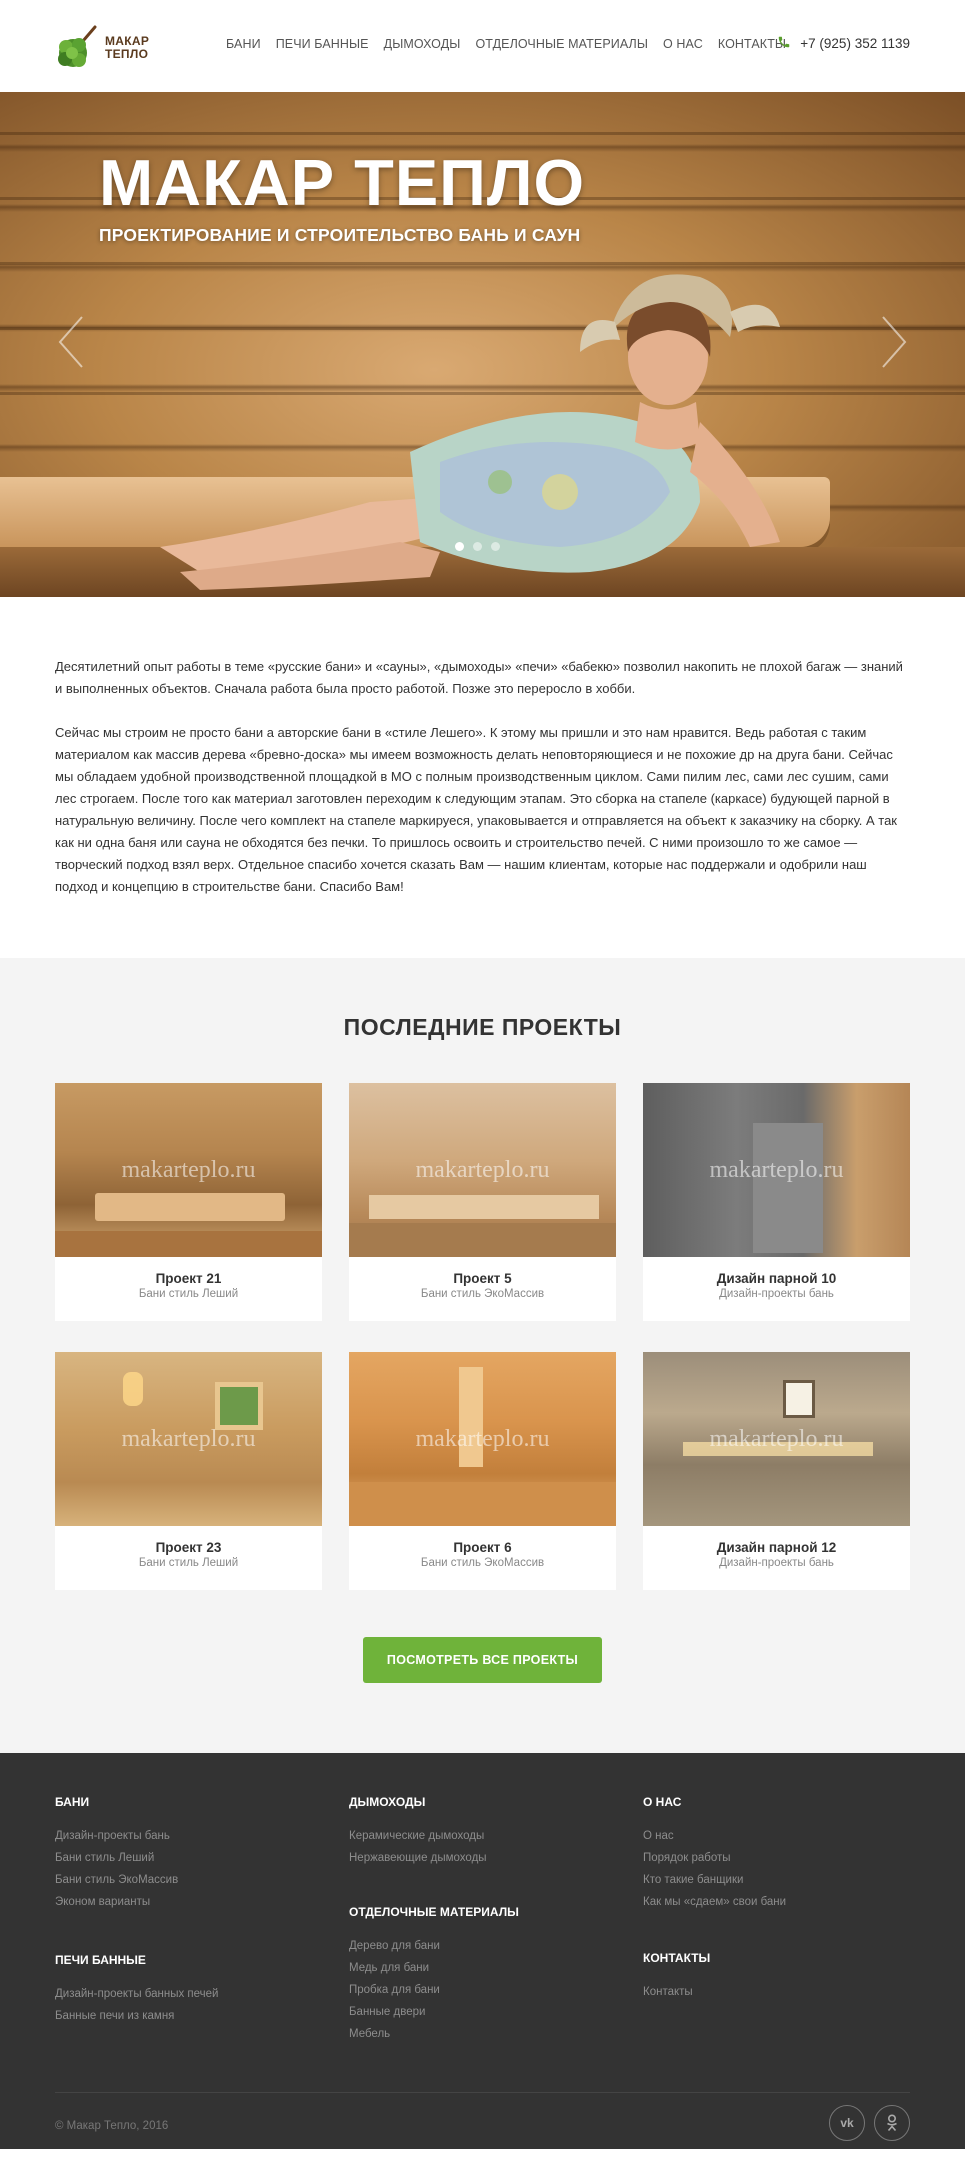  Describe the element at coordinates (482, 1027) in the screenshot. I see `projects-heading: ПОСЛЕДНИЕ ПРОЕКТЫ` at that location.